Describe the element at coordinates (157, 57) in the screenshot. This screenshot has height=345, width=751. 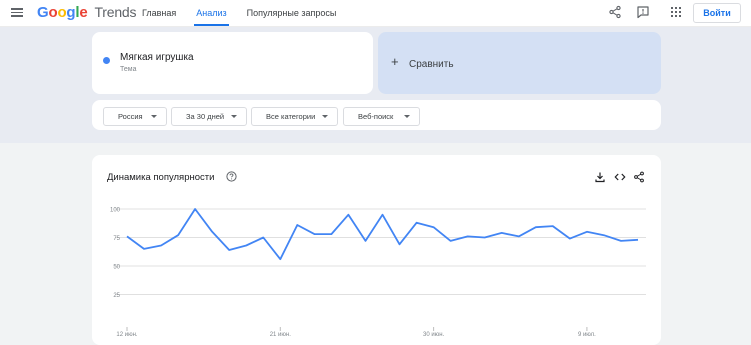
I see `term-title: Мягкая игрушка` at that location.